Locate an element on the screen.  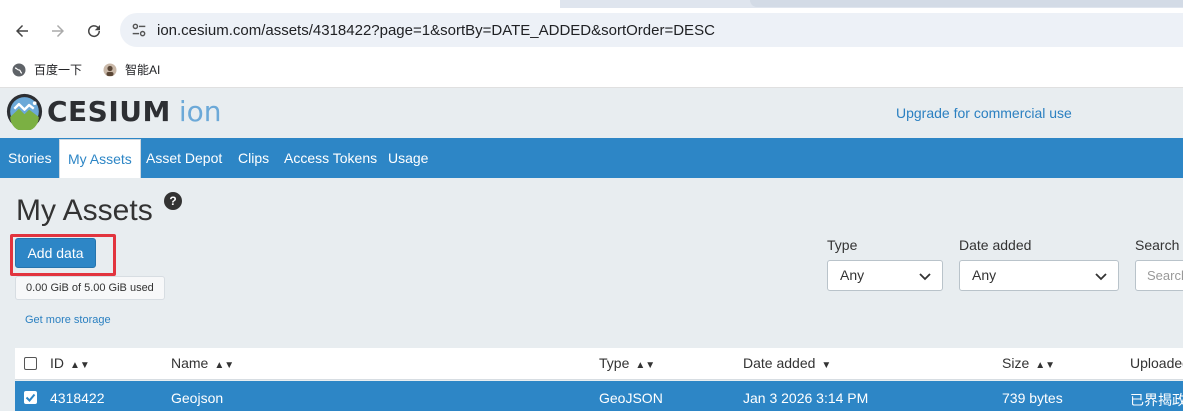
col-id: ID ▲▼ is located at coordinates (70, 363).